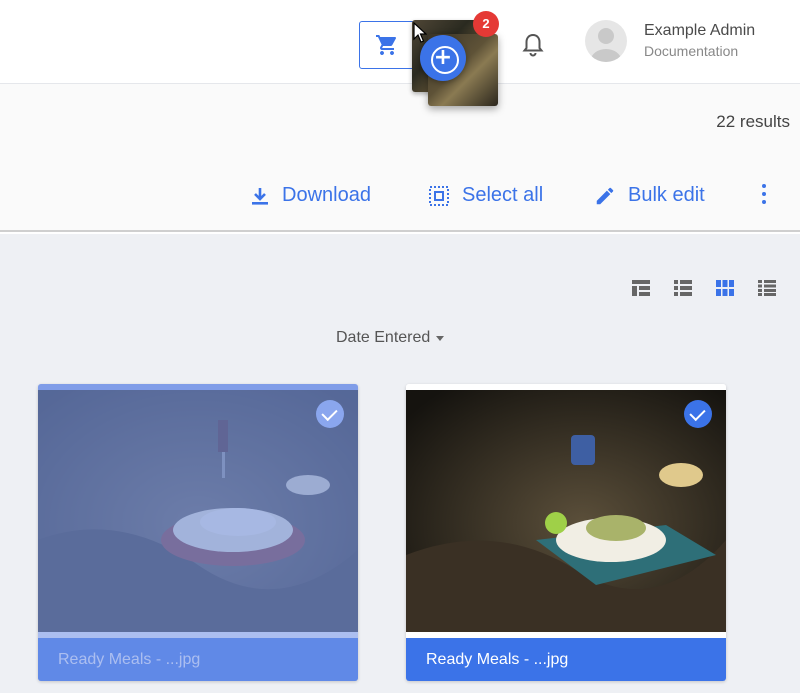 This screenshot has height=693, width=800. Describe the element at coordinates (503, 195) in the screenshot. I see `select-all-label: Select all` at that location.